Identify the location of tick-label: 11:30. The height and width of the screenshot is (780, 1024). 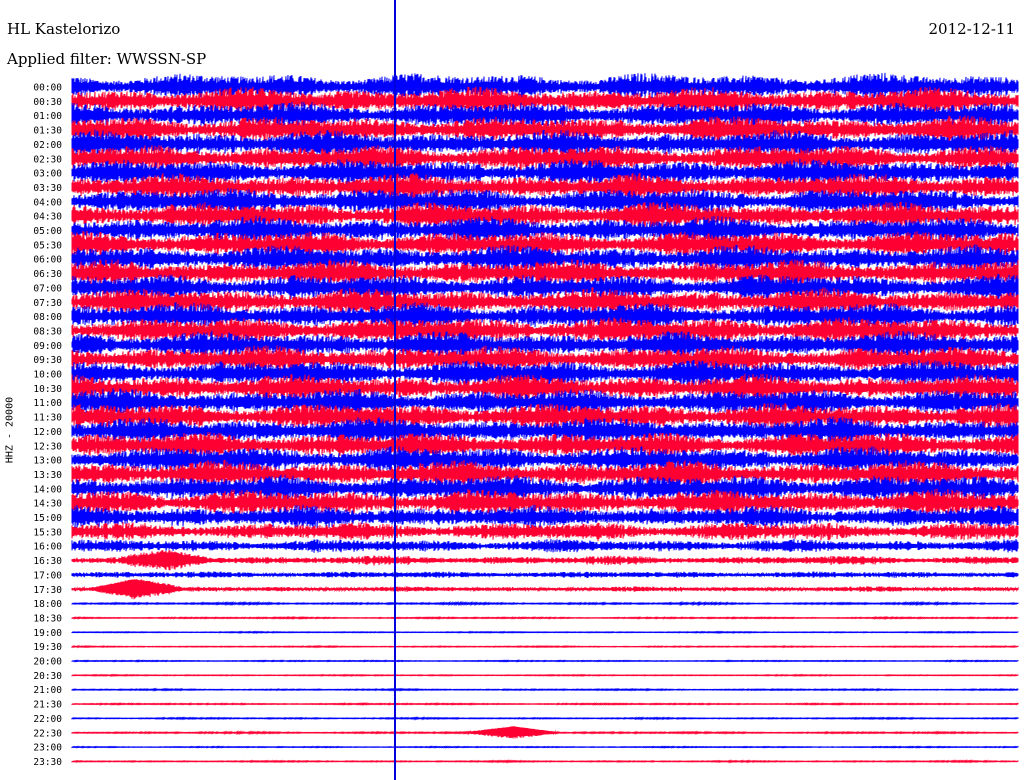
(47, 418).